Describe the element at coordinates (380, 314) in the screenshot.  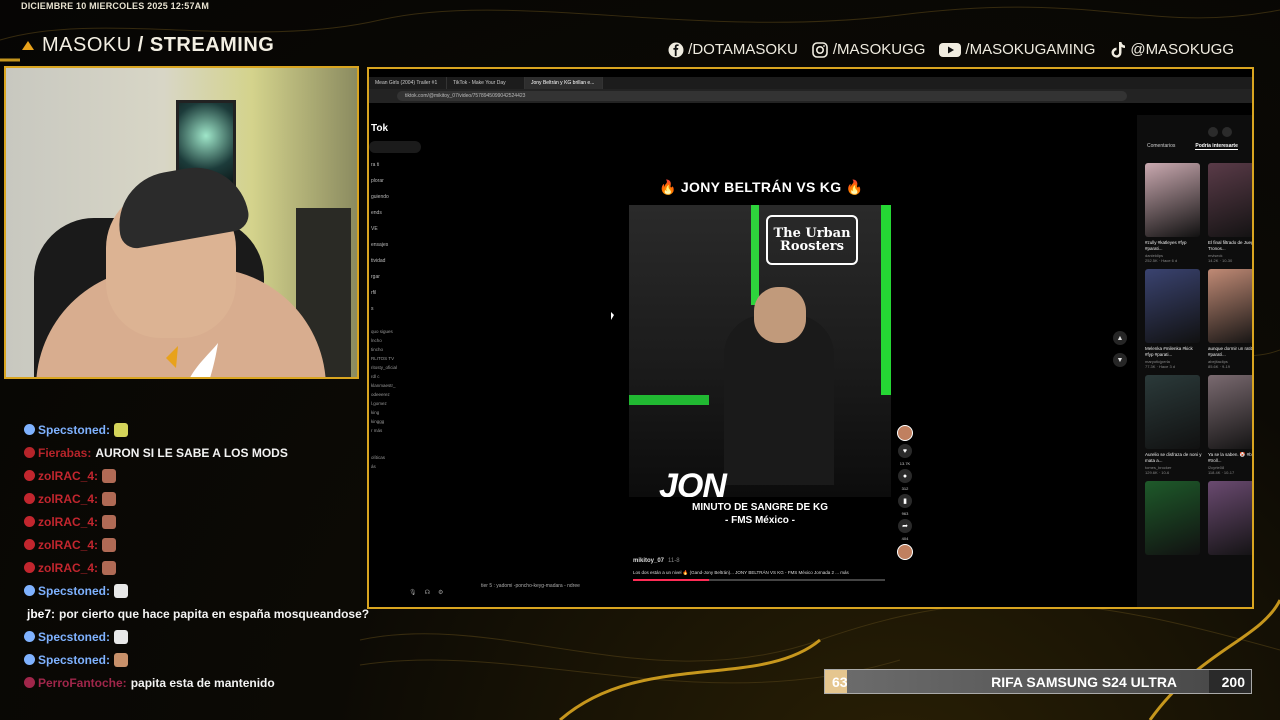
I see `side-nav-item: s` at that location.